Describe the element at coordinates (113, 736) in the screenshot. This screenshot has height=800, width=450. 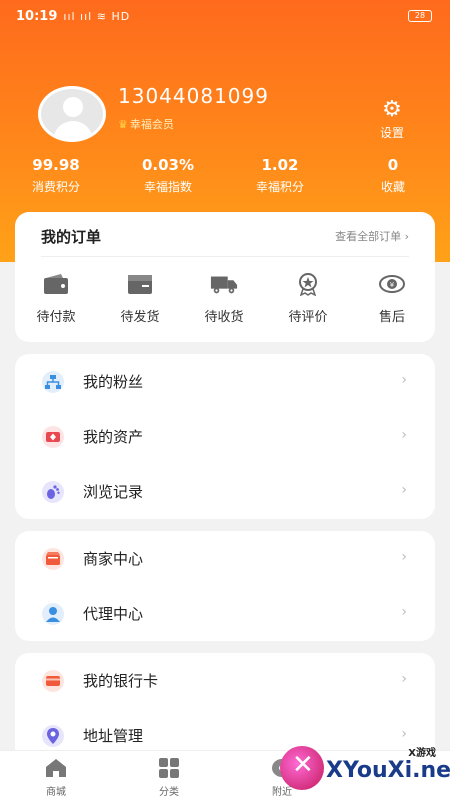
I see `menu-label: 地址管理` at that location.